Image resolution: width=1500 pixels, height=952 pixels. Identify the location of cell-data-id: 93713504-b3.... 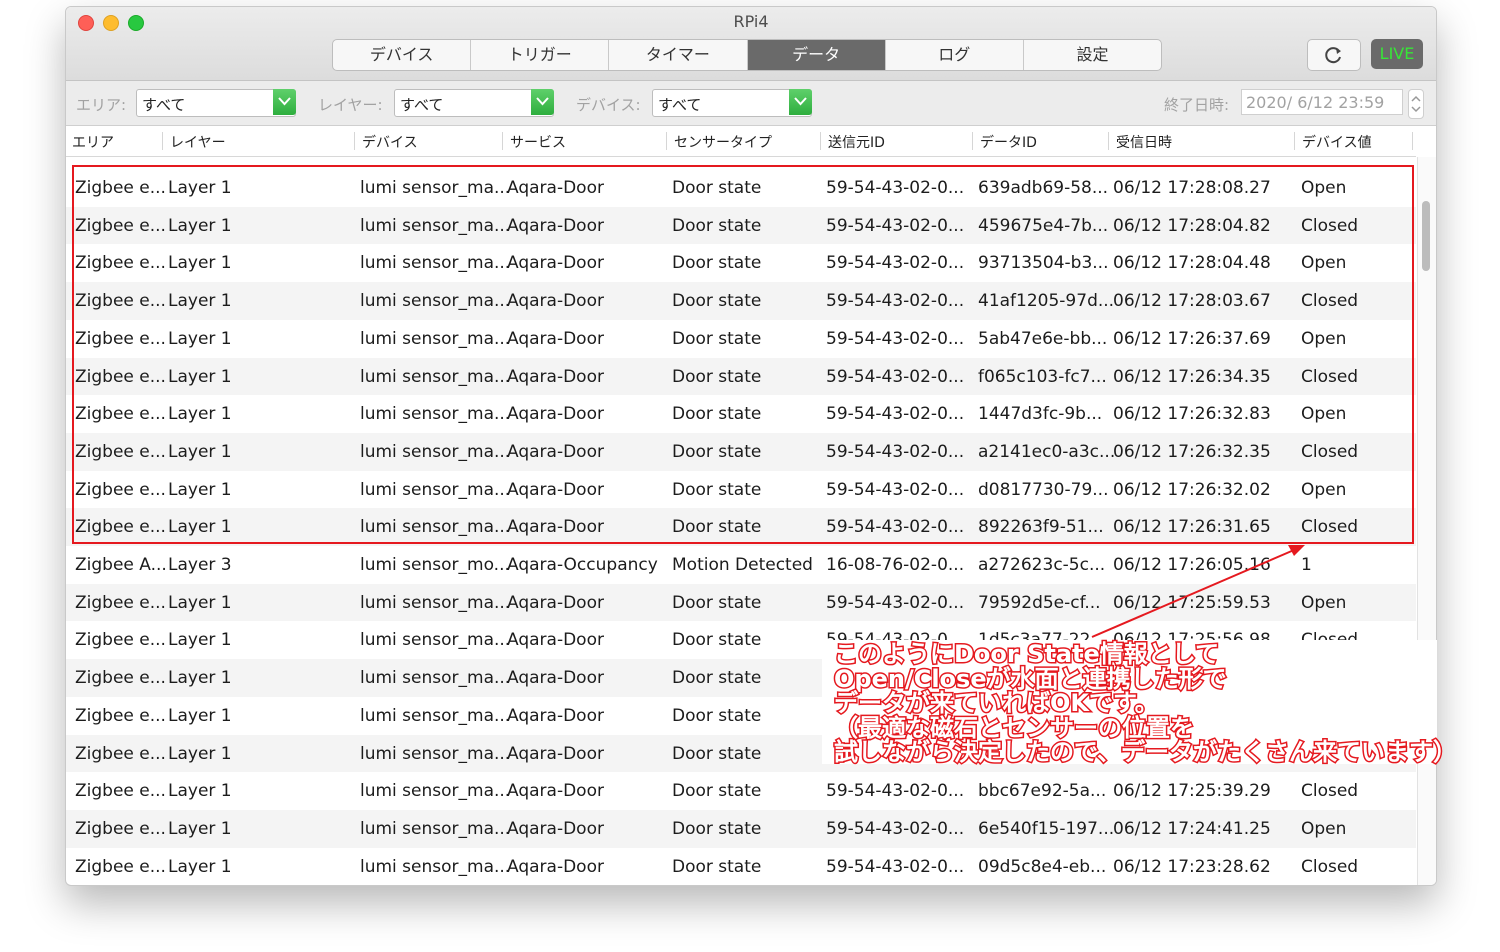
(1043, 263).